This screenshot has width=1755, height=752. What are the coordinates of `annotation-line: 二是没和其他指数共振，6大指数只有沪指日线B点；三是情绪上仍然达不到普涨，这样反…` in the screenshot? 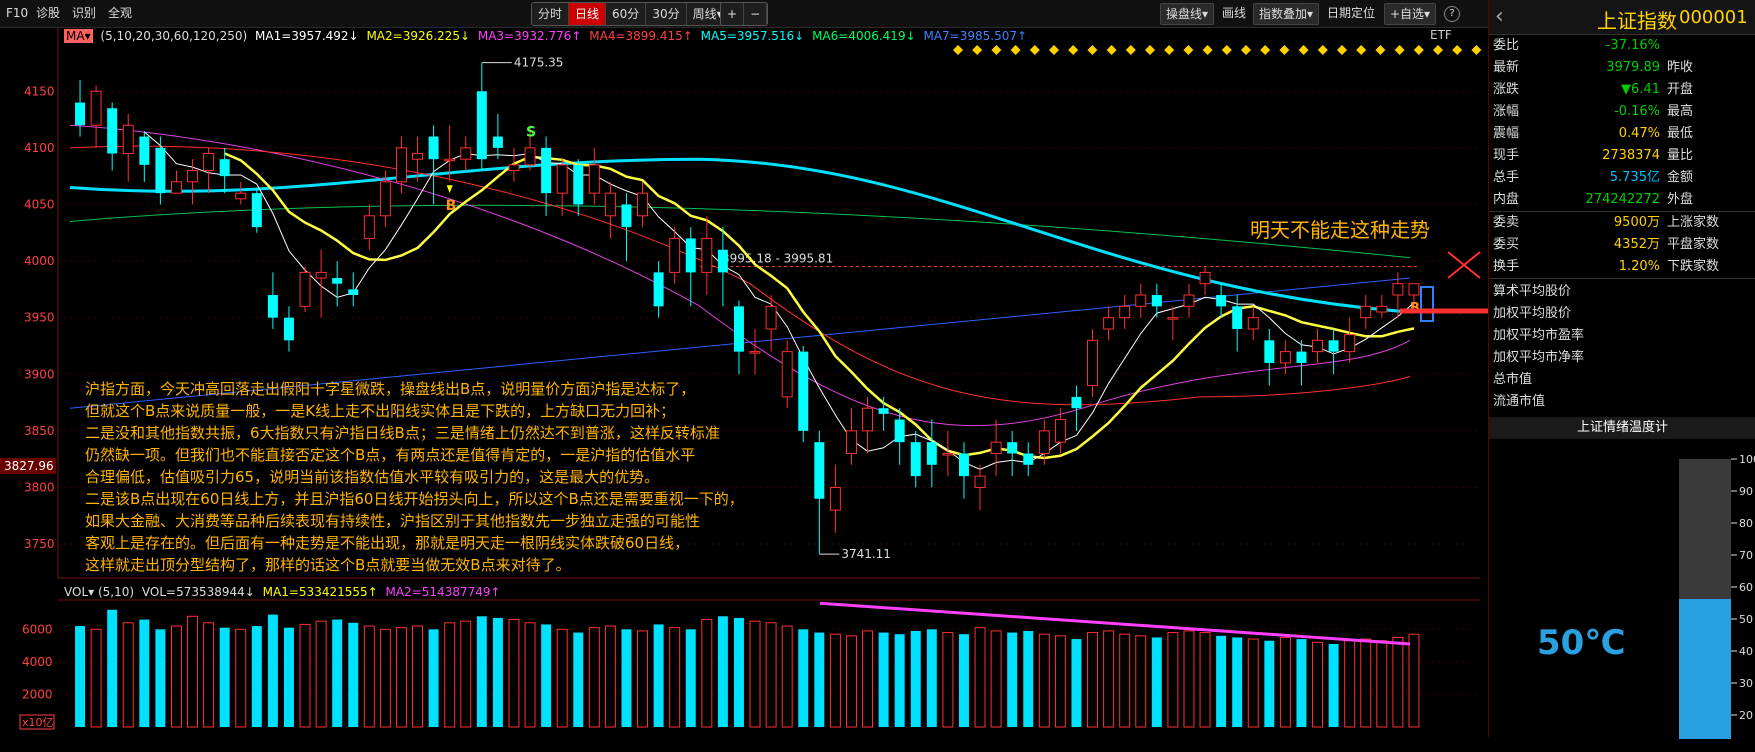 It's located at (402, 433).